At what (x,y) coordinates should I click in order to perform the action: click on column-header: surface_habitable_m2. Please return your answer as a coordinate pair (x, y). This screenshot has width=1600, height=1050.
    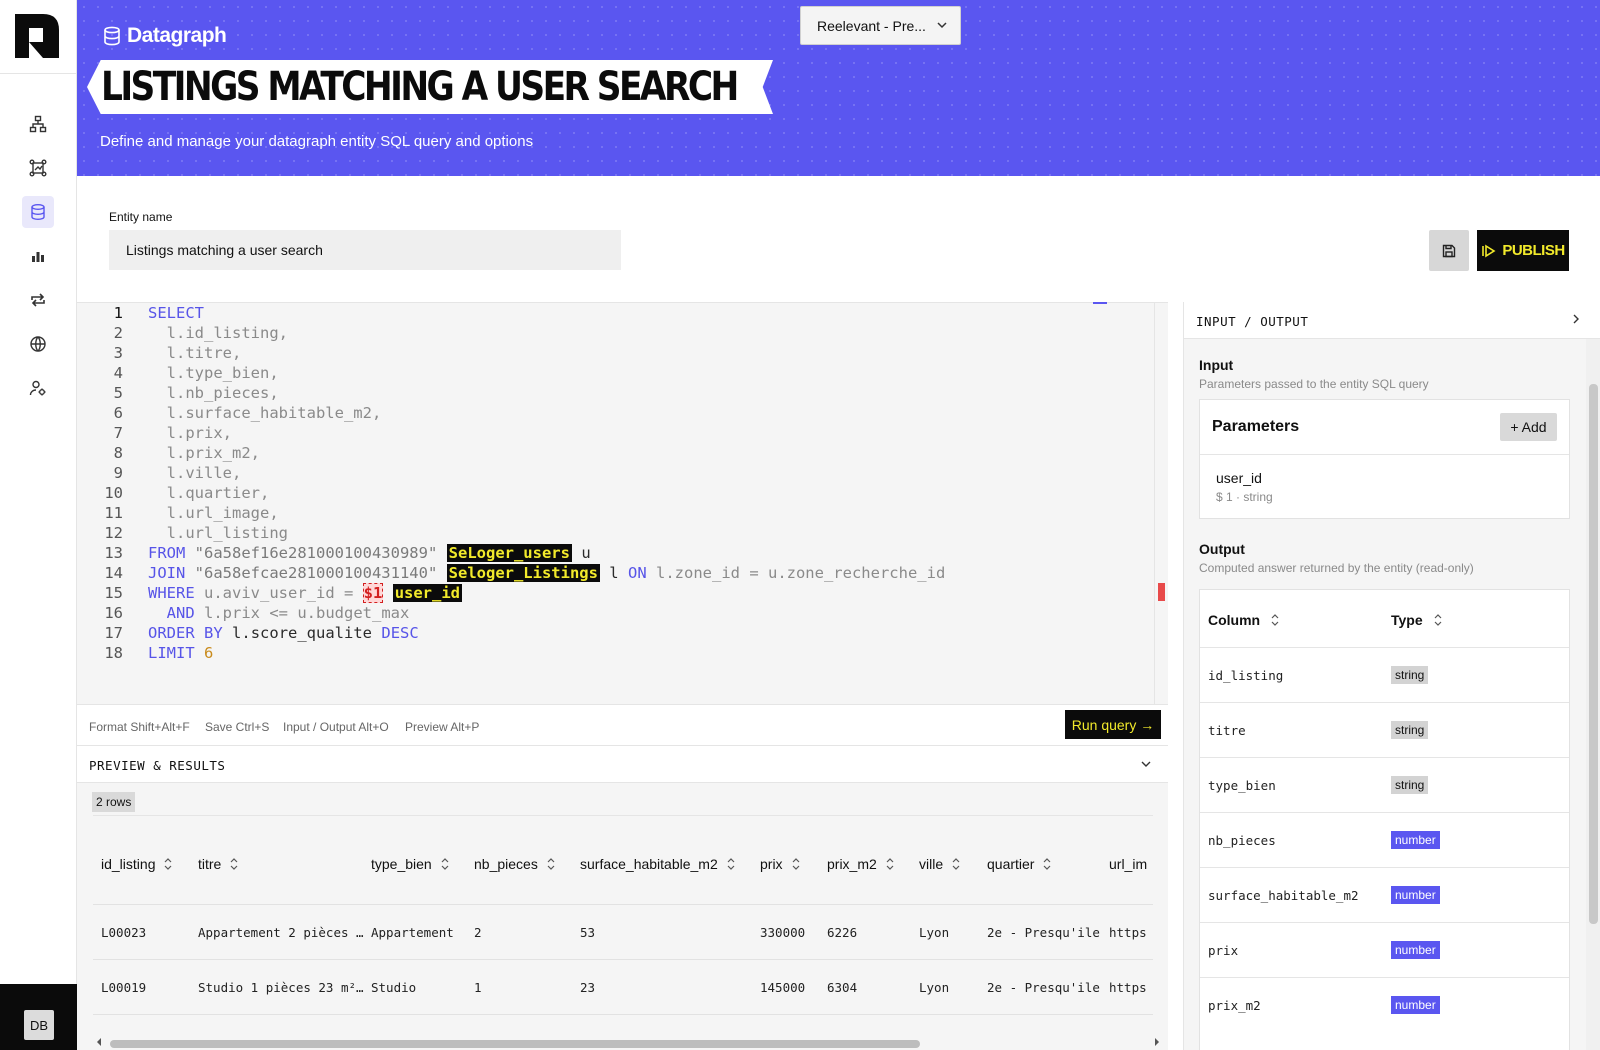
    Looking at the image, I should click on (658, 864).